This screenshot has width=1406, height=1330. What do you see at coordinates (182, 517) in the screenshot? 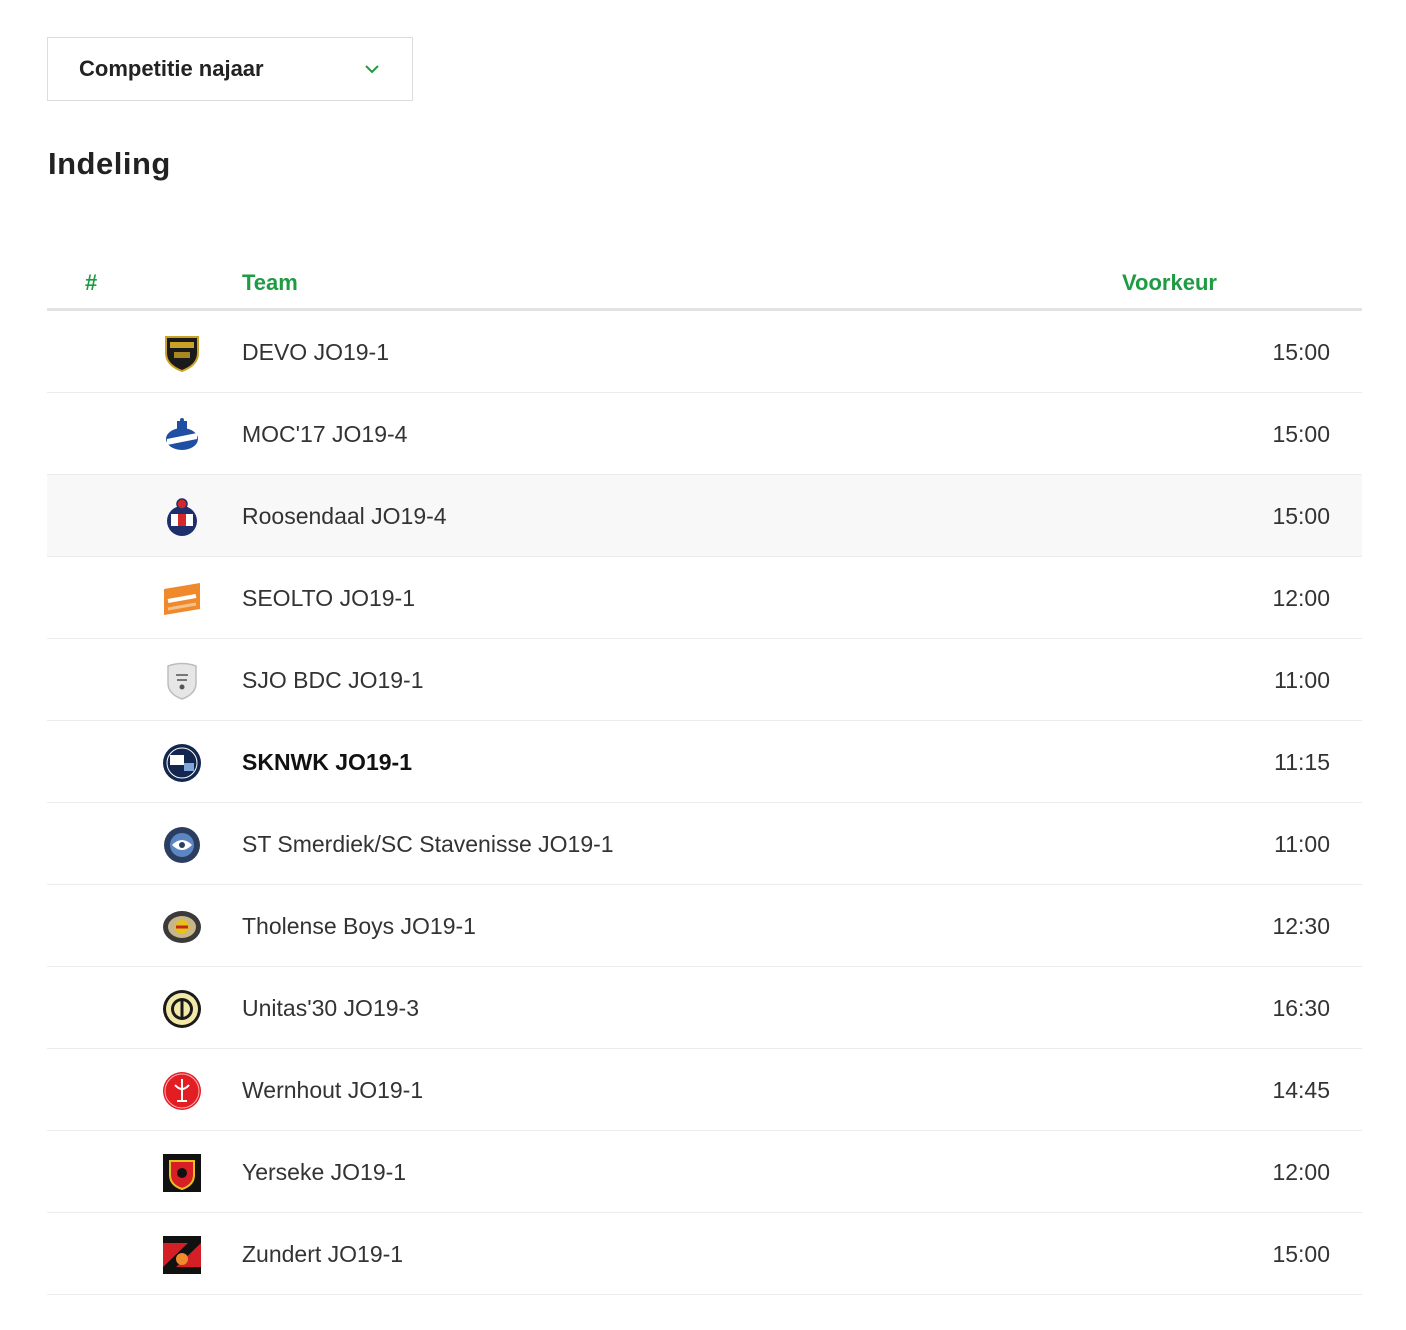
I see `roosendaal-logo-icon` at bounding box center [182, 517].